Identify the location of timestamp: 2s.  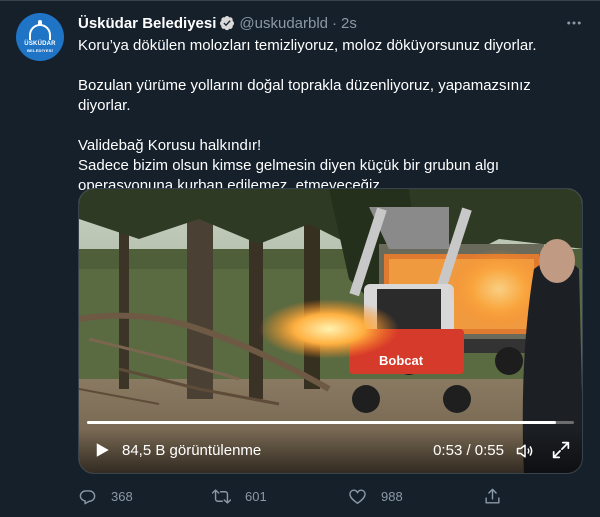
(349, 23).